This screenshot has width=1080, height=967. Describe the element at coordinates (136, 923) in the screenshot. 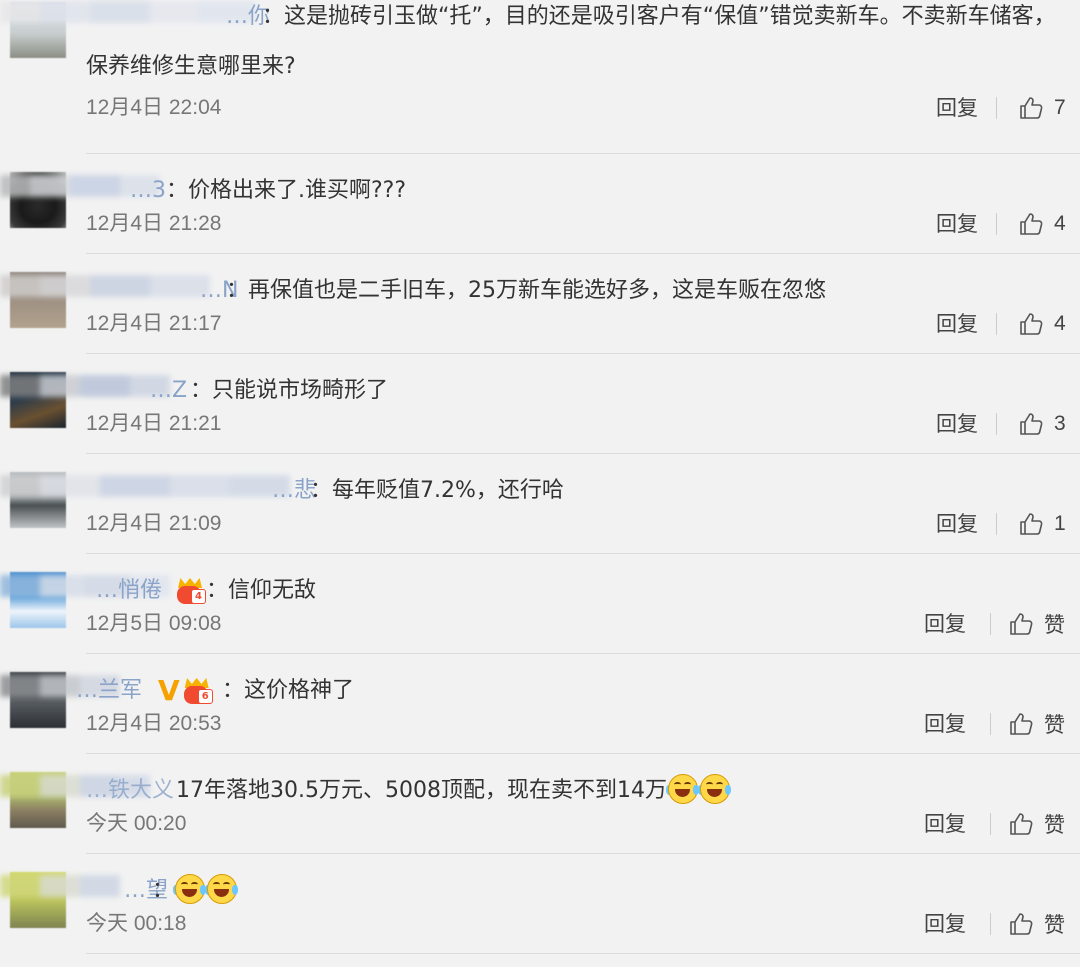

I see `comment-time: 今天 00:18` at that location.